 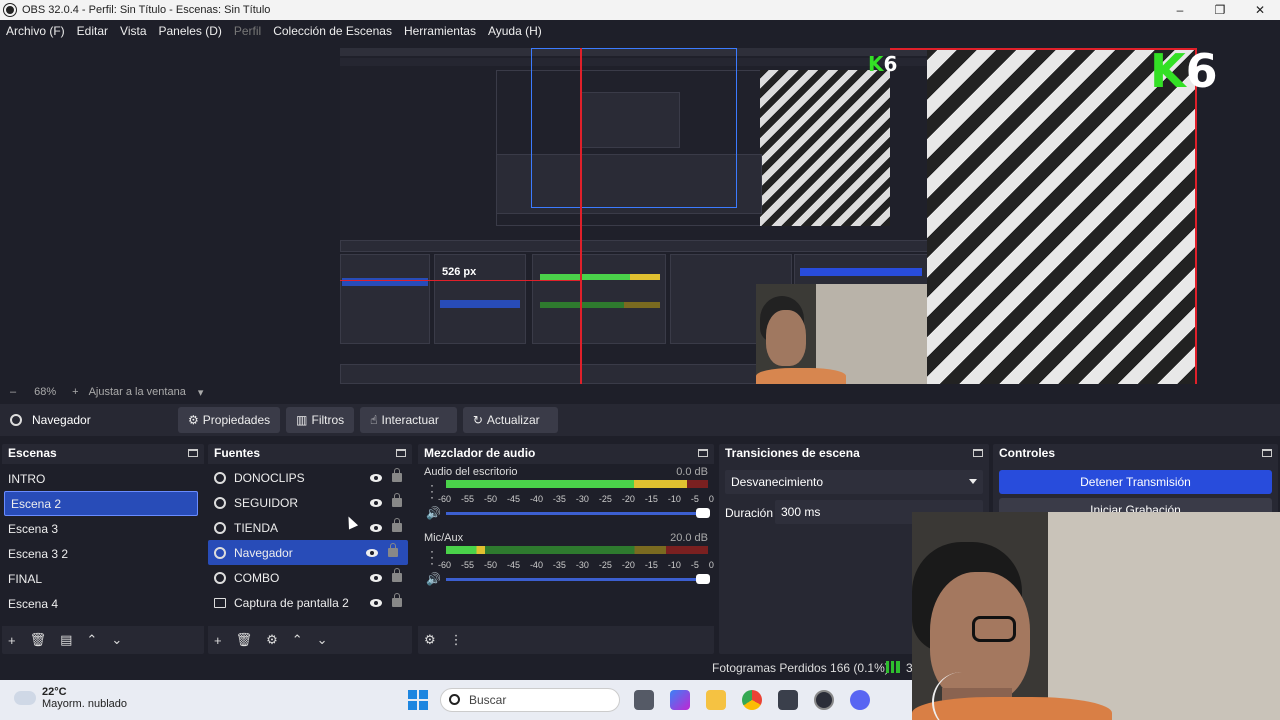 What do you see at coordinates (456, 640) in the screenshot?
I see `kebab-menu-icon: ⋮` at bounding box center [456, 640].